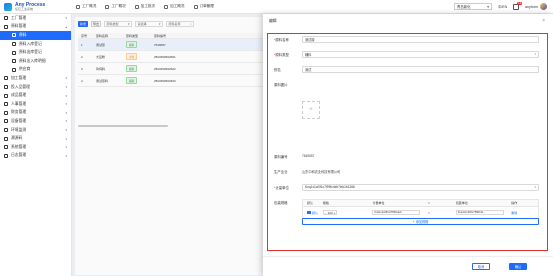 This screenshot has width=553, height=276. What do you see at coordinates (35, 147) in the screenshot?
I see `sidebar-item-system: 系统管理 ▾` at bounding box center [35, 147].